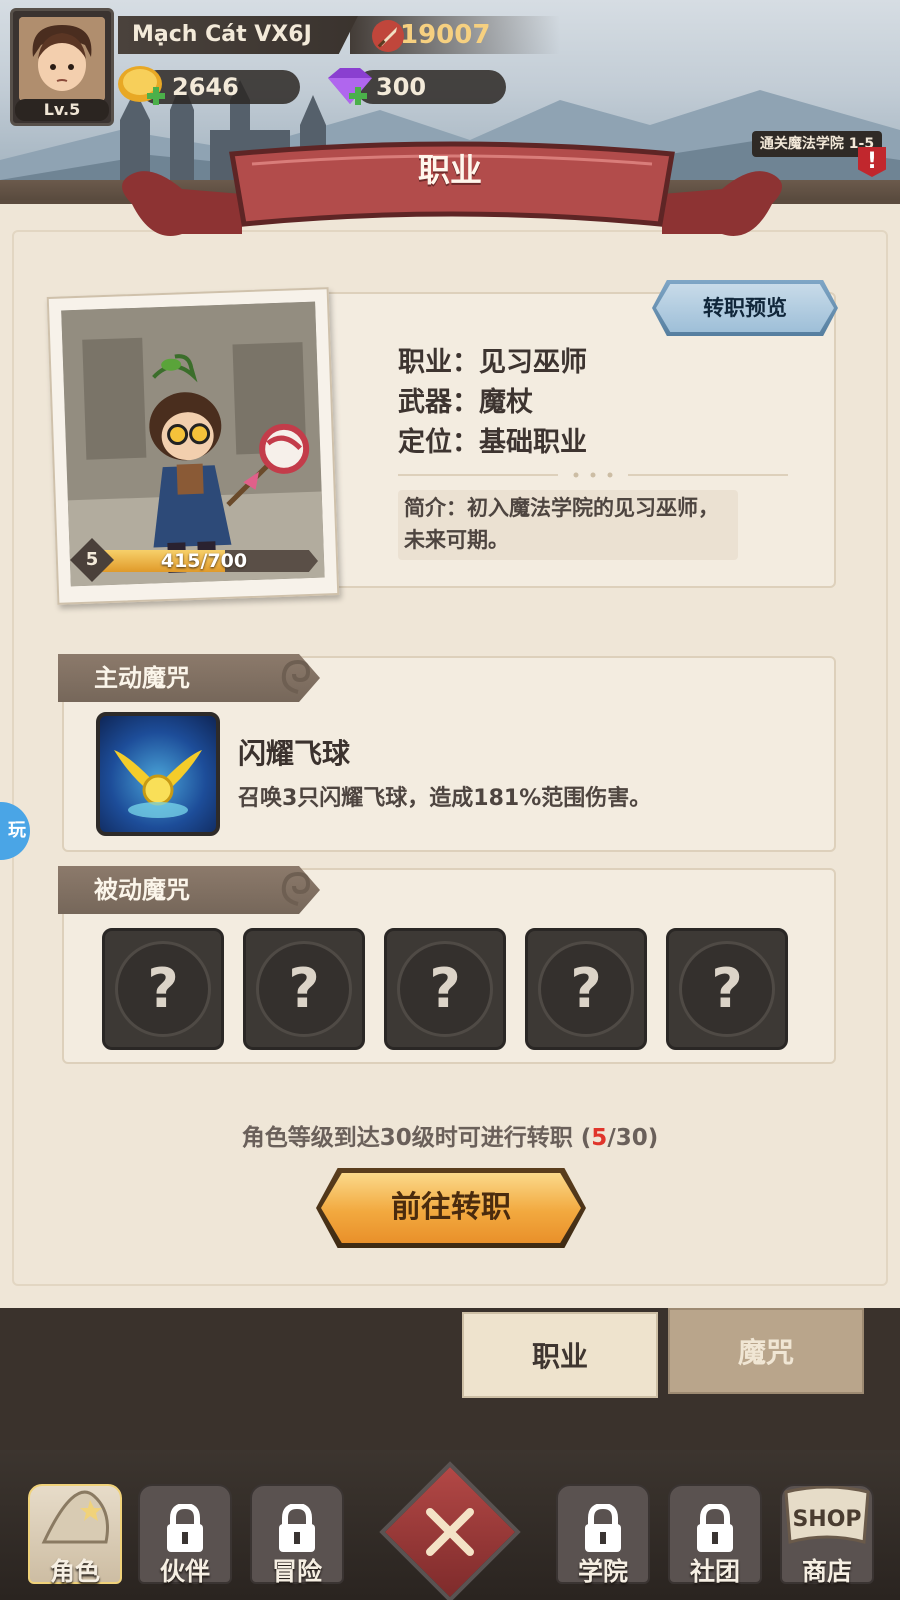 This screenshot has width=900, height=1600. I want to click on job-change-requirement: 角色等级到达30级时可进行转职 (5/30), so click(450, 1135).